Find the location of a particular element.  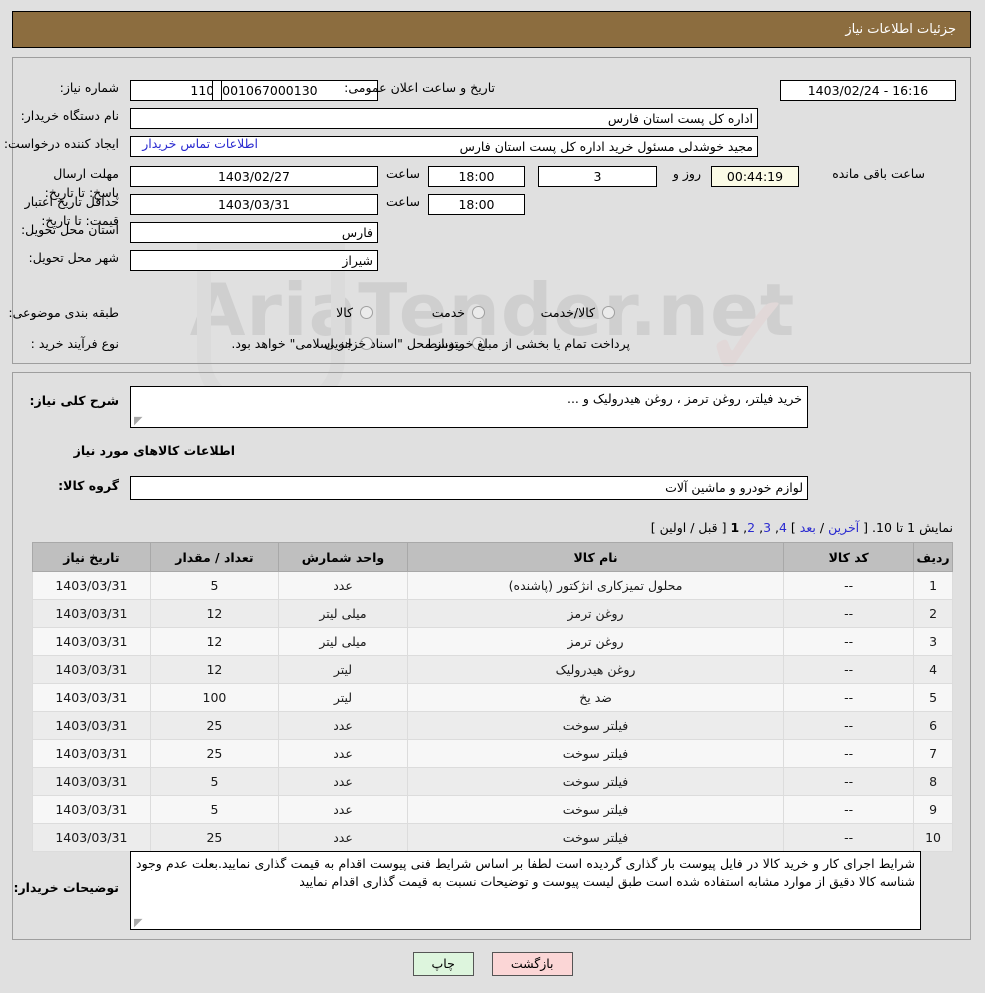

cell-row-number: 10 is located at coordinates (933, 837).